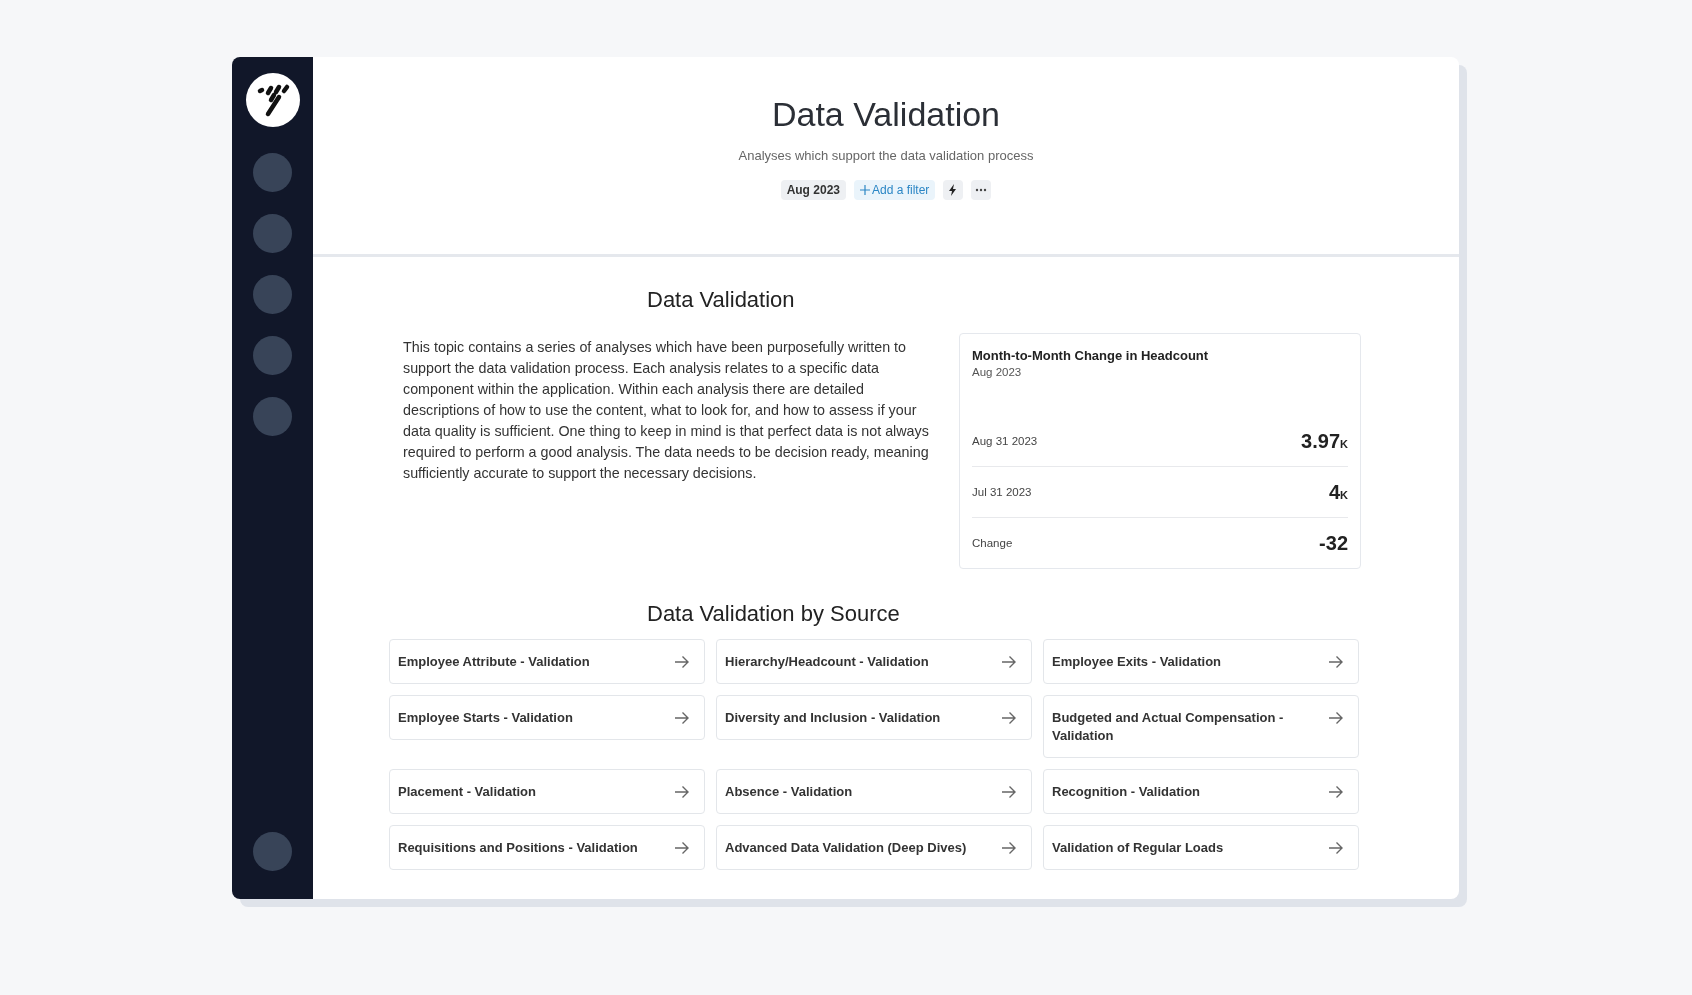 The width and height of the screenshot is (1692, 995). Describe the element at coordinates (992, 543) in the screenshot. I see `metric-label: Change` at that location.